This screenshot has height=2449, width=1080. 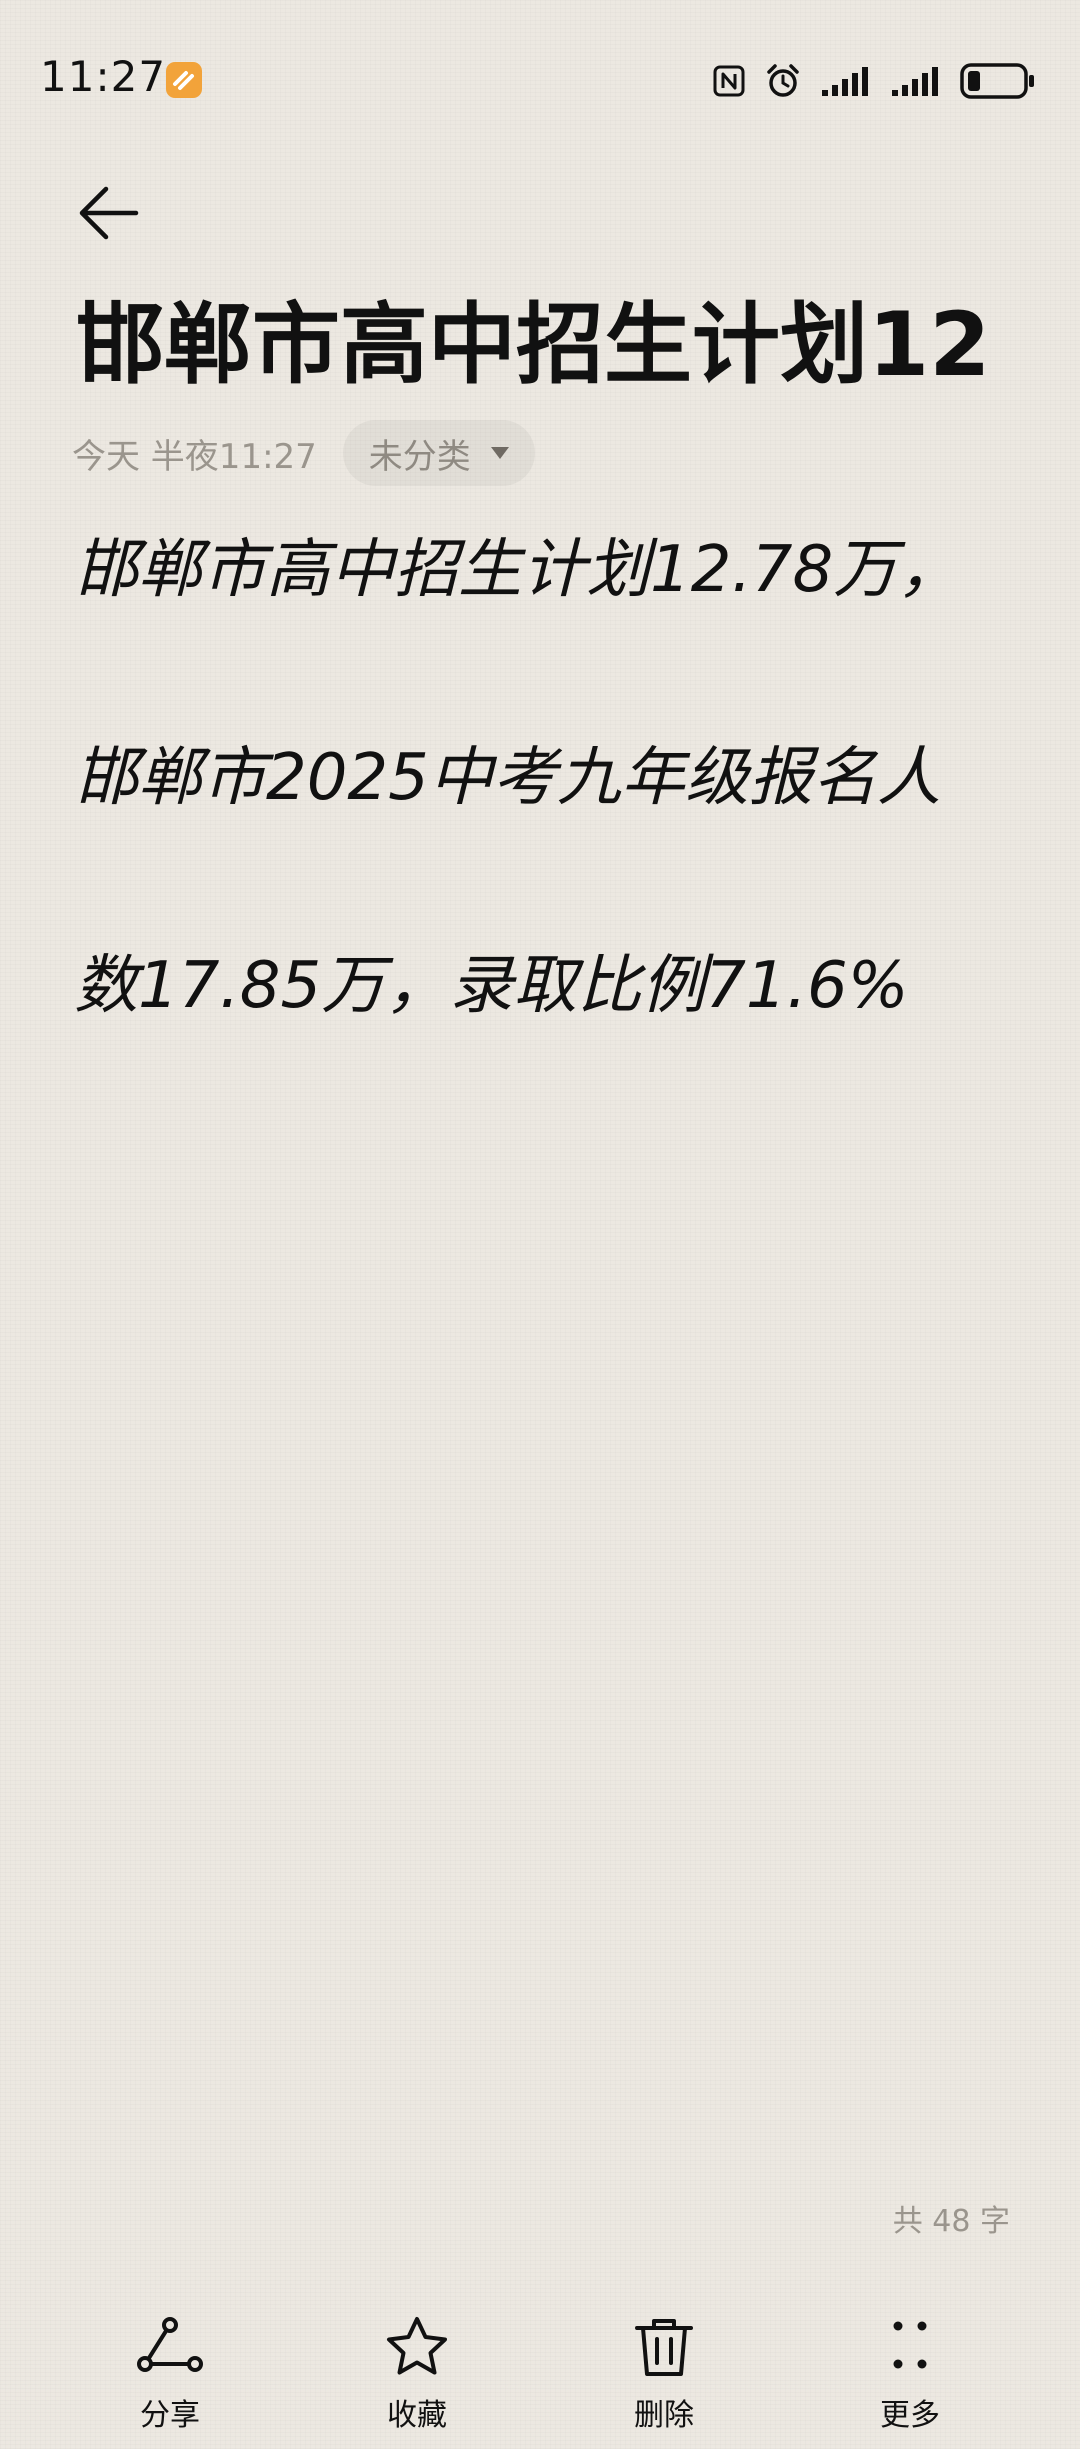 I want to click on nfc-icon, so click(x=729, y=81).